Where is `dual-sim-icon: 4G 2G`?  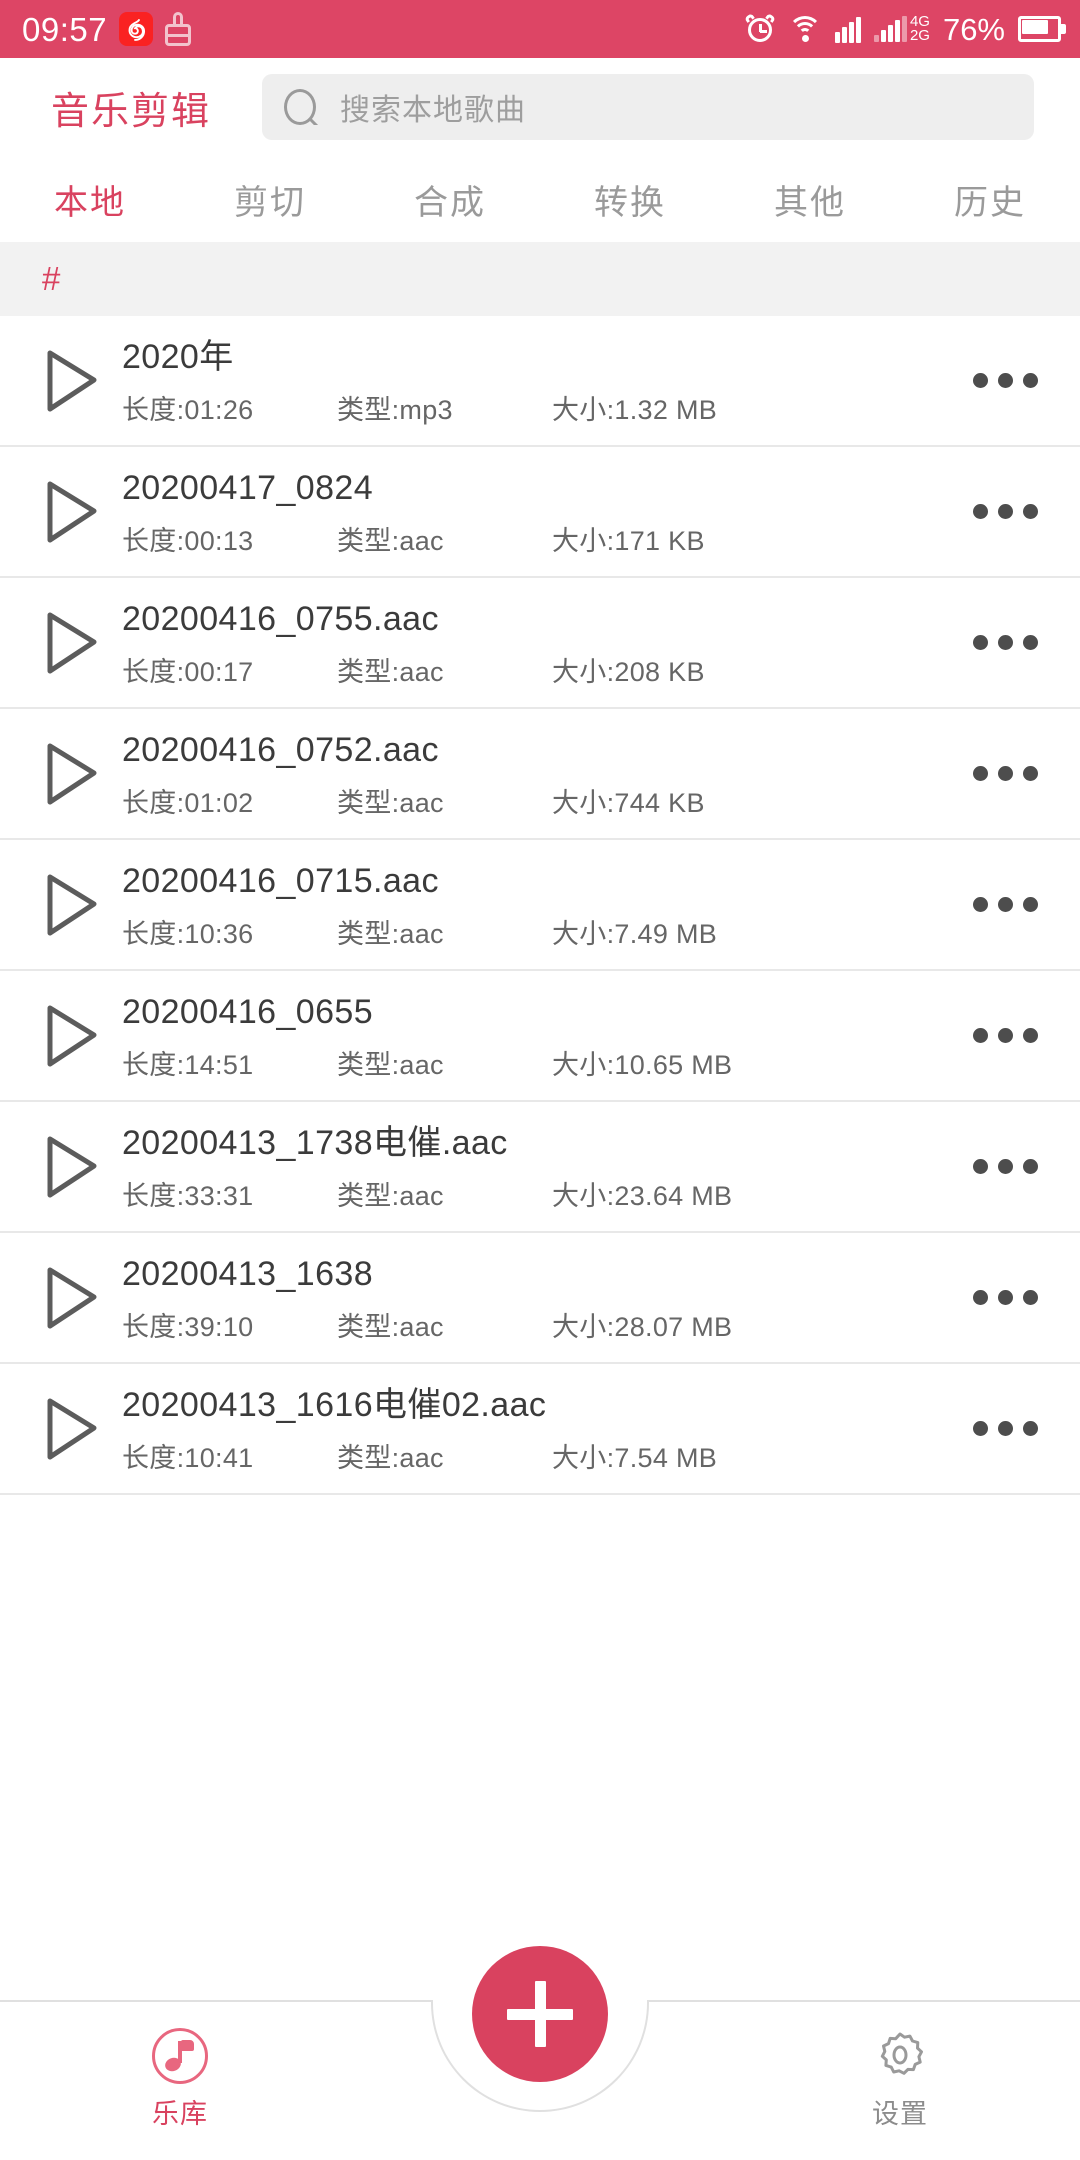 dual-sim-icon: 4G 2G is located at coordinates (901, 29).